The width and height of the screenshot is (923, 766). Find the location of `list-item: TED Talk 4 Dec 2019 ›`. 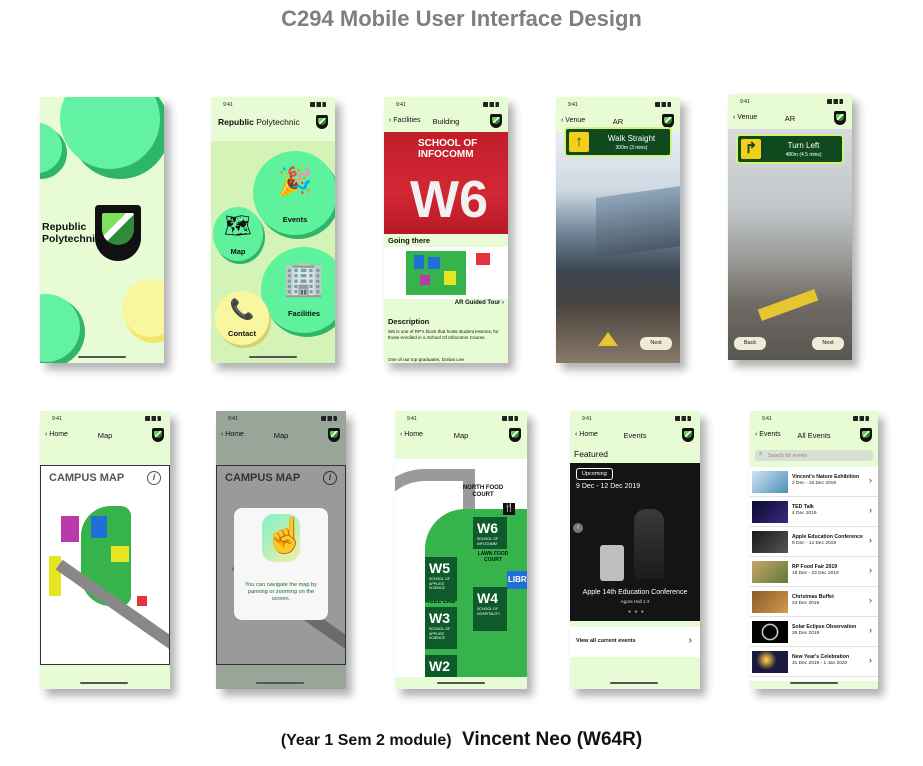

list-item: TED Talk 4 Dec 2019 › is located at coordinates (814, 512).